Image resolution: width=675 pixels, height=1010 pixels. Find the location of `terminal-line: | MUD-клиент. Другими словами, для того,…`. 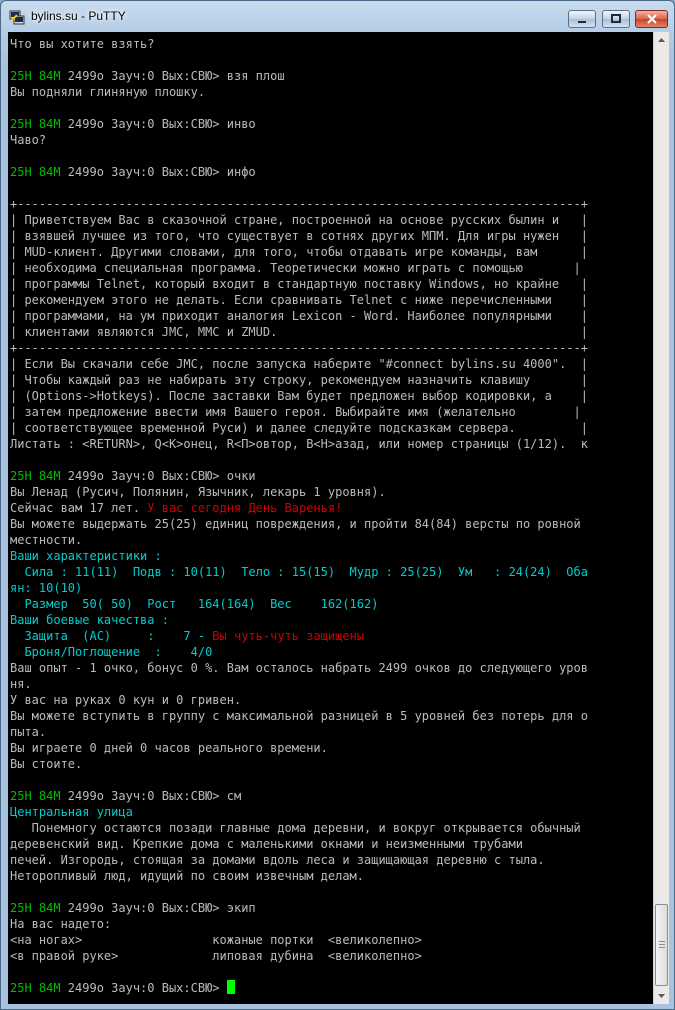

terminal-line: | MUD-клиент. Другими словами, для того,… is located at coordinates (299, 252).